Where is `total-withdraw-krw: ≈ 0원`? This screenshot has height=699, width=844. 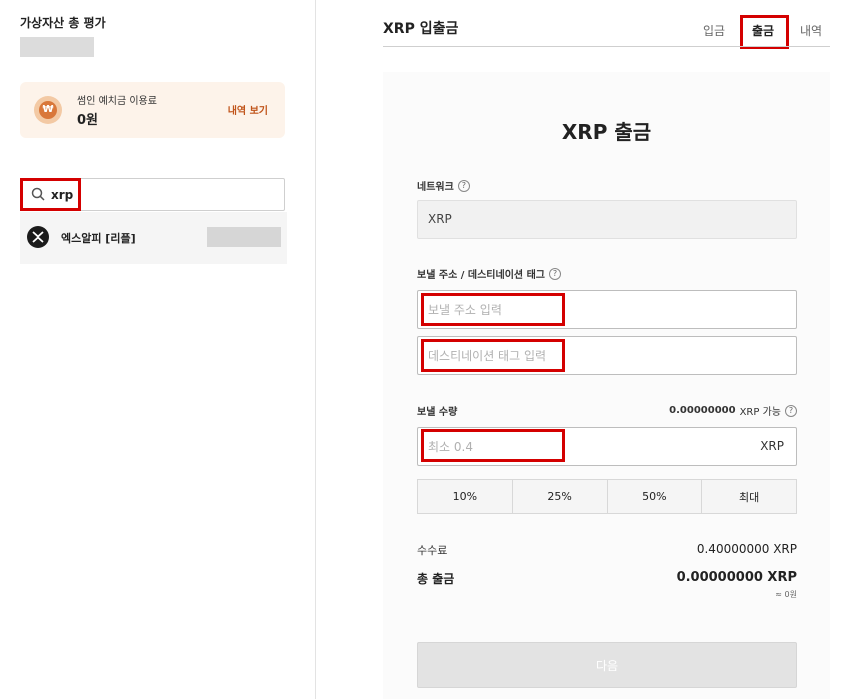
total-withdraw-krw: ≈ 0원 is located at coordinates (786, 594).